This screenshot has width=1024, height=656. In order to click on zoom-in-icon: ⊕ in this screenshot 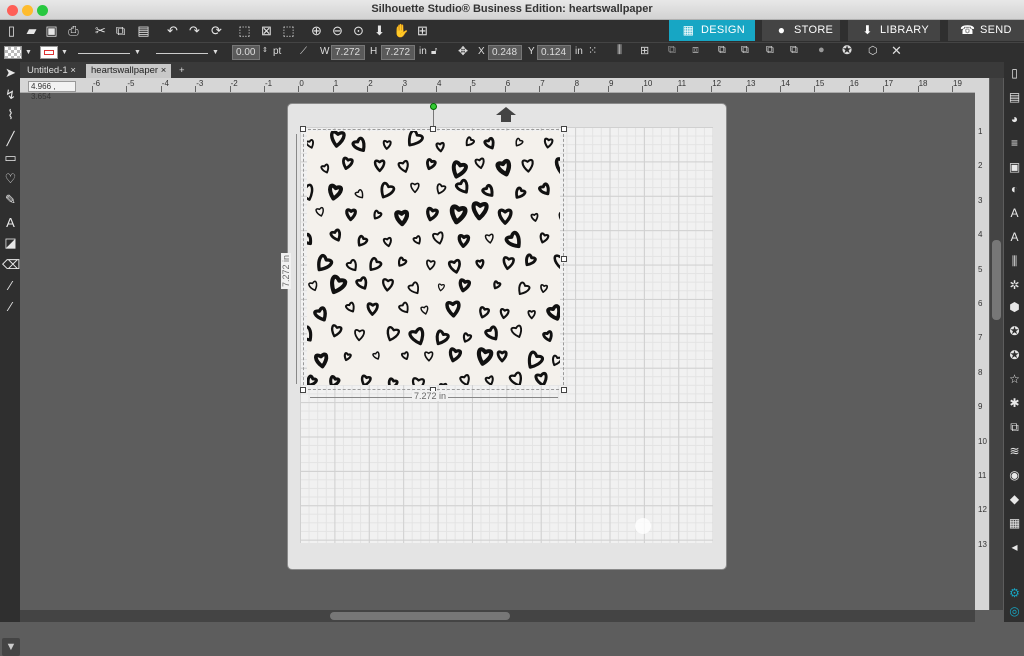, I will do `click(316, 30)`.